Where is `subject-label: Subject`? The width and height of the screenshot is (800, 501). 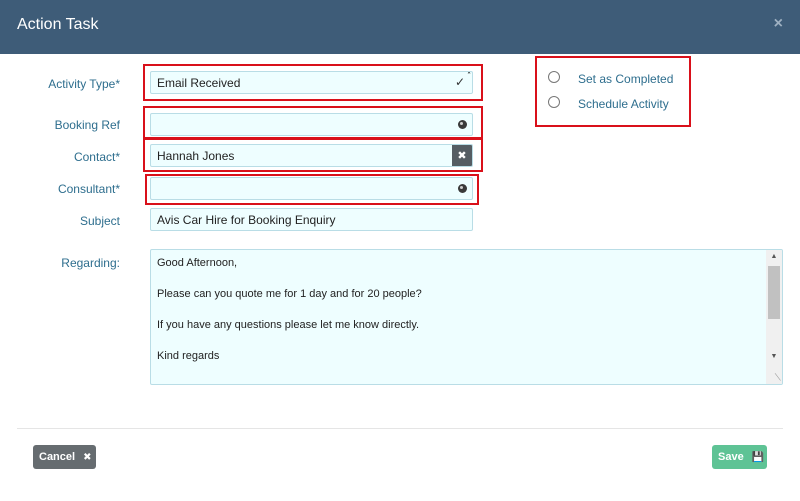 subject-label: Subject is located at coordinates (99, 221).